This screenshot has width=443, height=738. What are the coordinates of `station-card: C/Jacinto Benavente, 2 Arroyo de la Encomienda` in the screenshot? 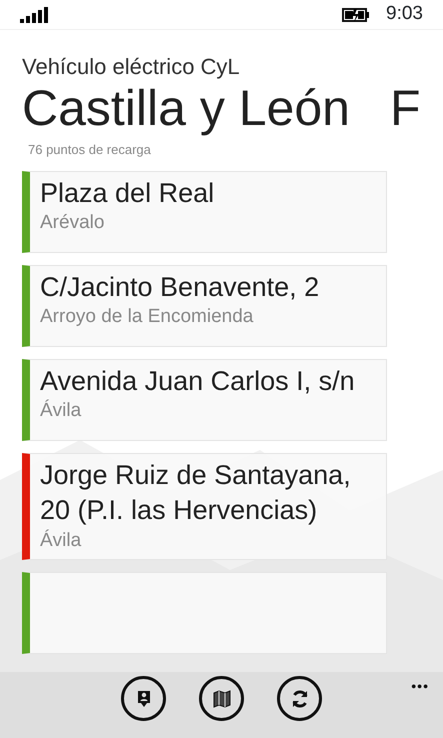 It's located at (204, 306).